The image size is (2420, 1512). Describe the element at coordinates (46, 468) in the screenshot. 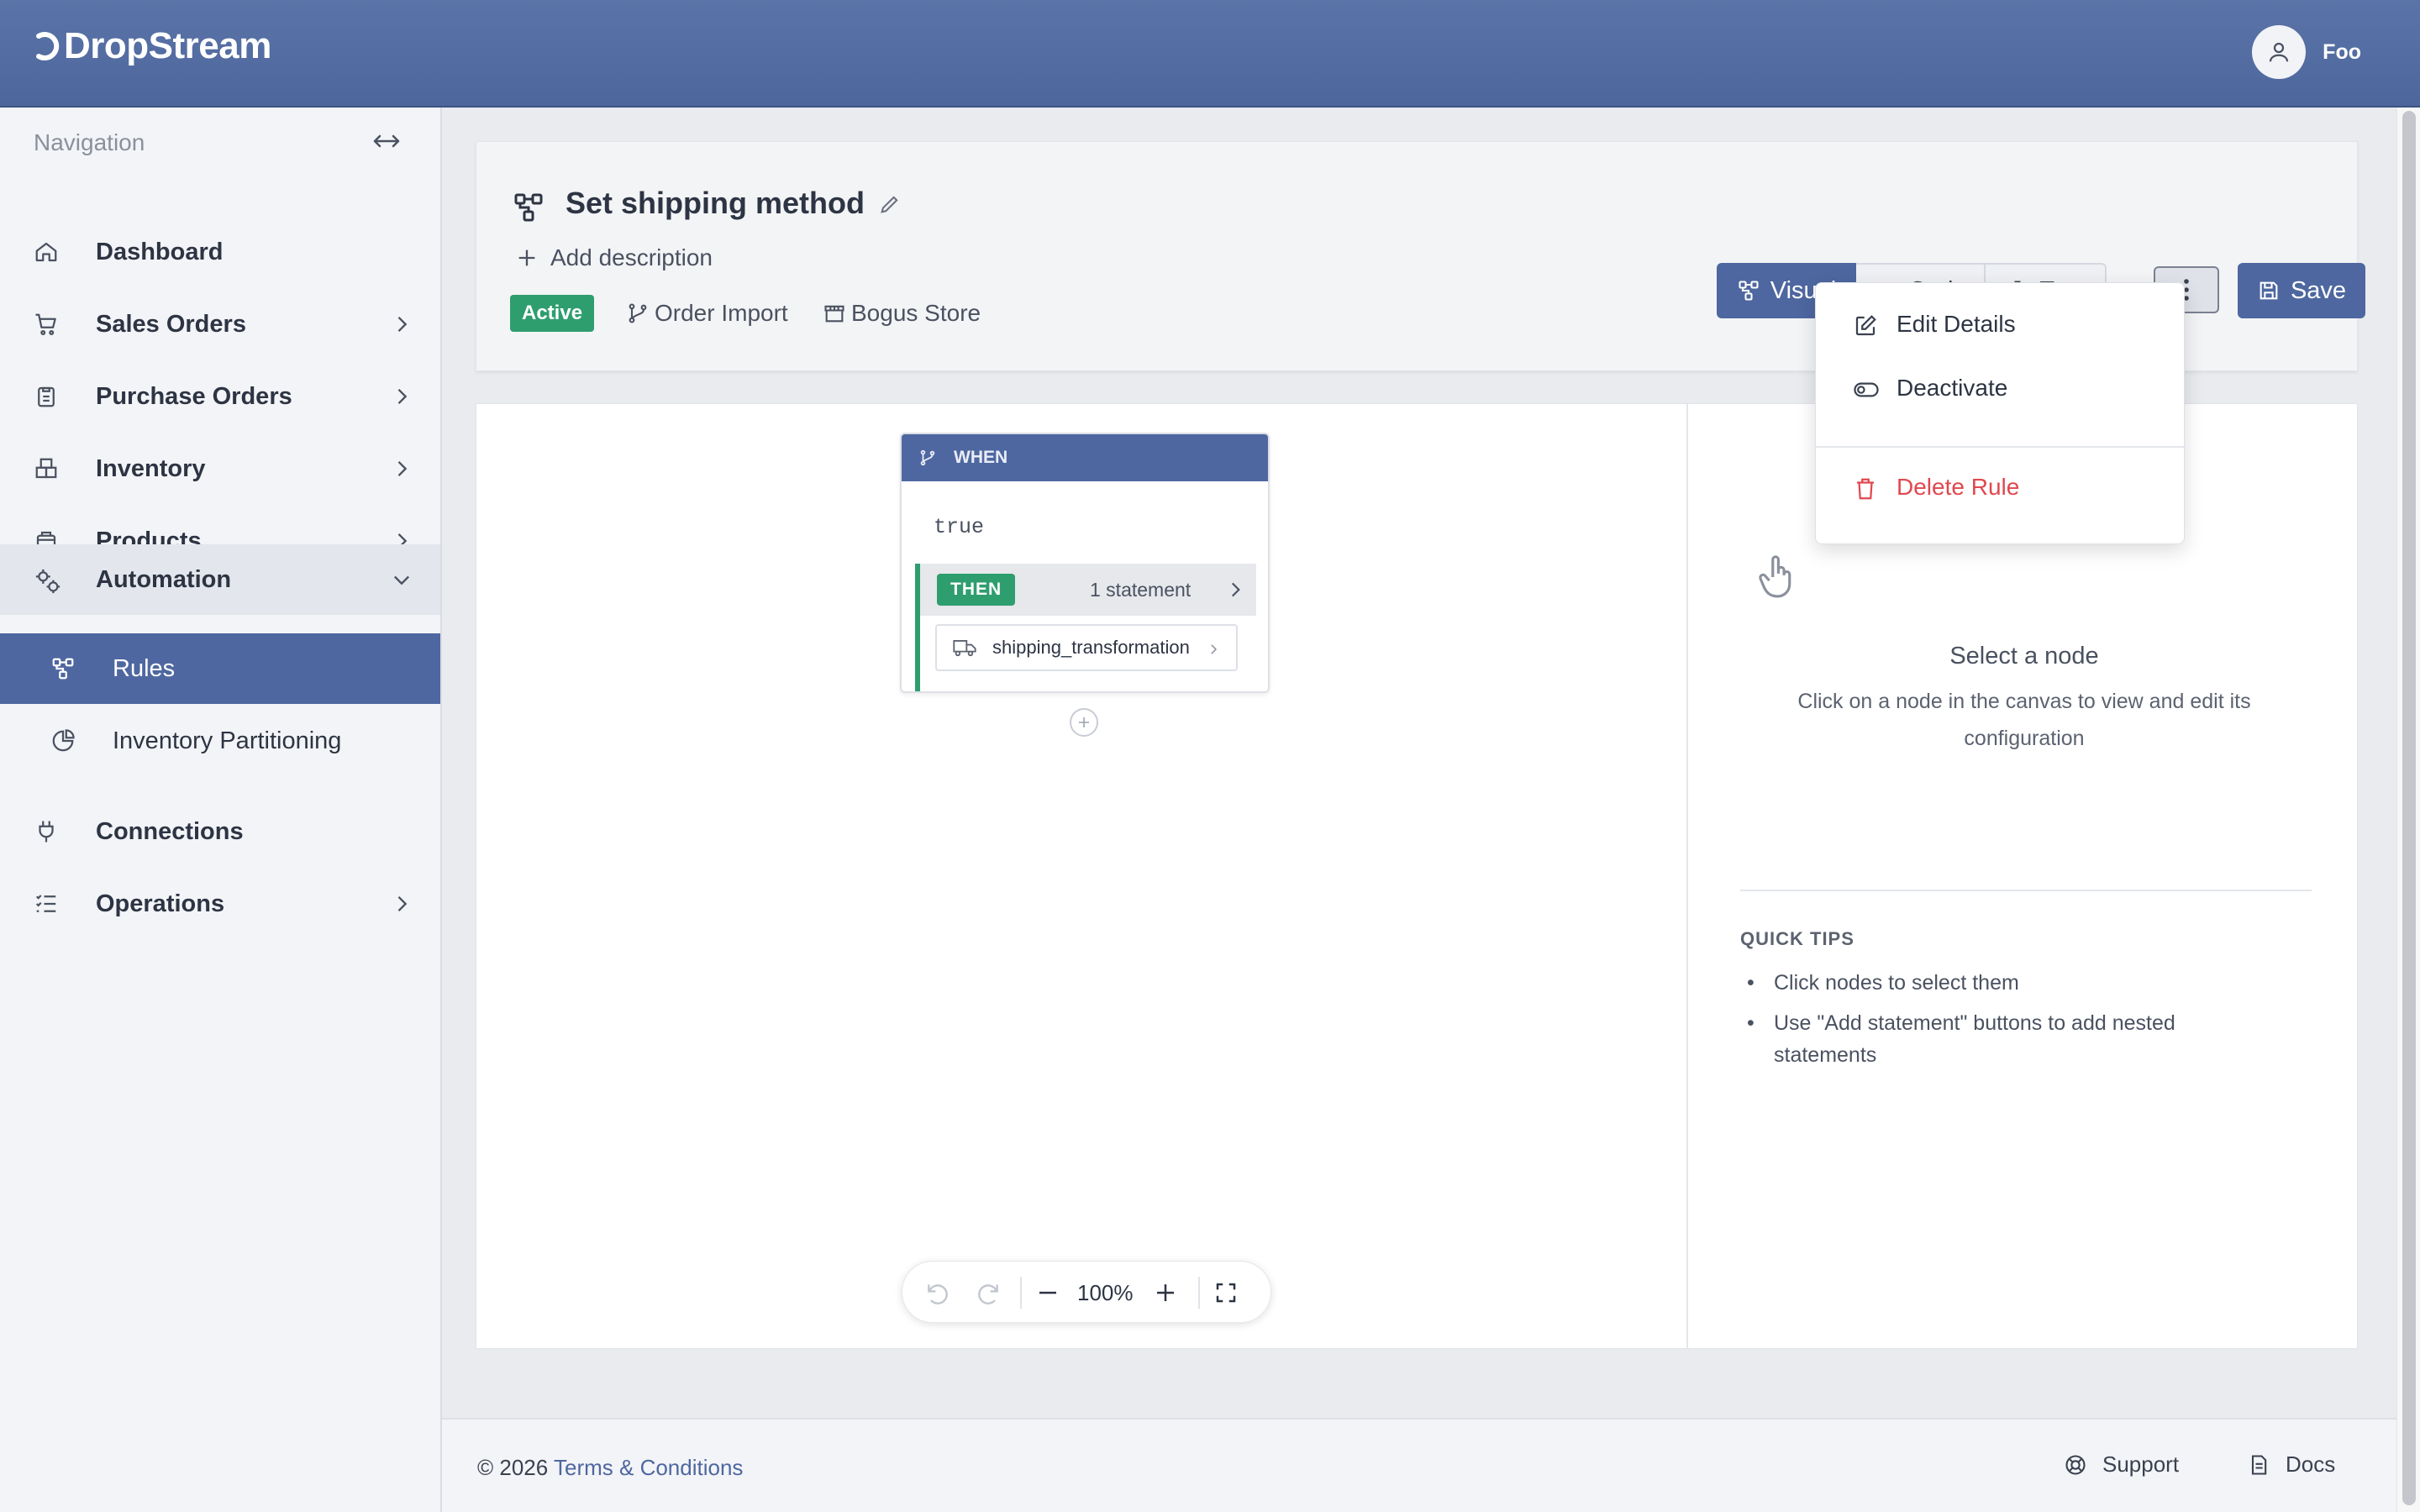

I see `boxes-icon` at that location.